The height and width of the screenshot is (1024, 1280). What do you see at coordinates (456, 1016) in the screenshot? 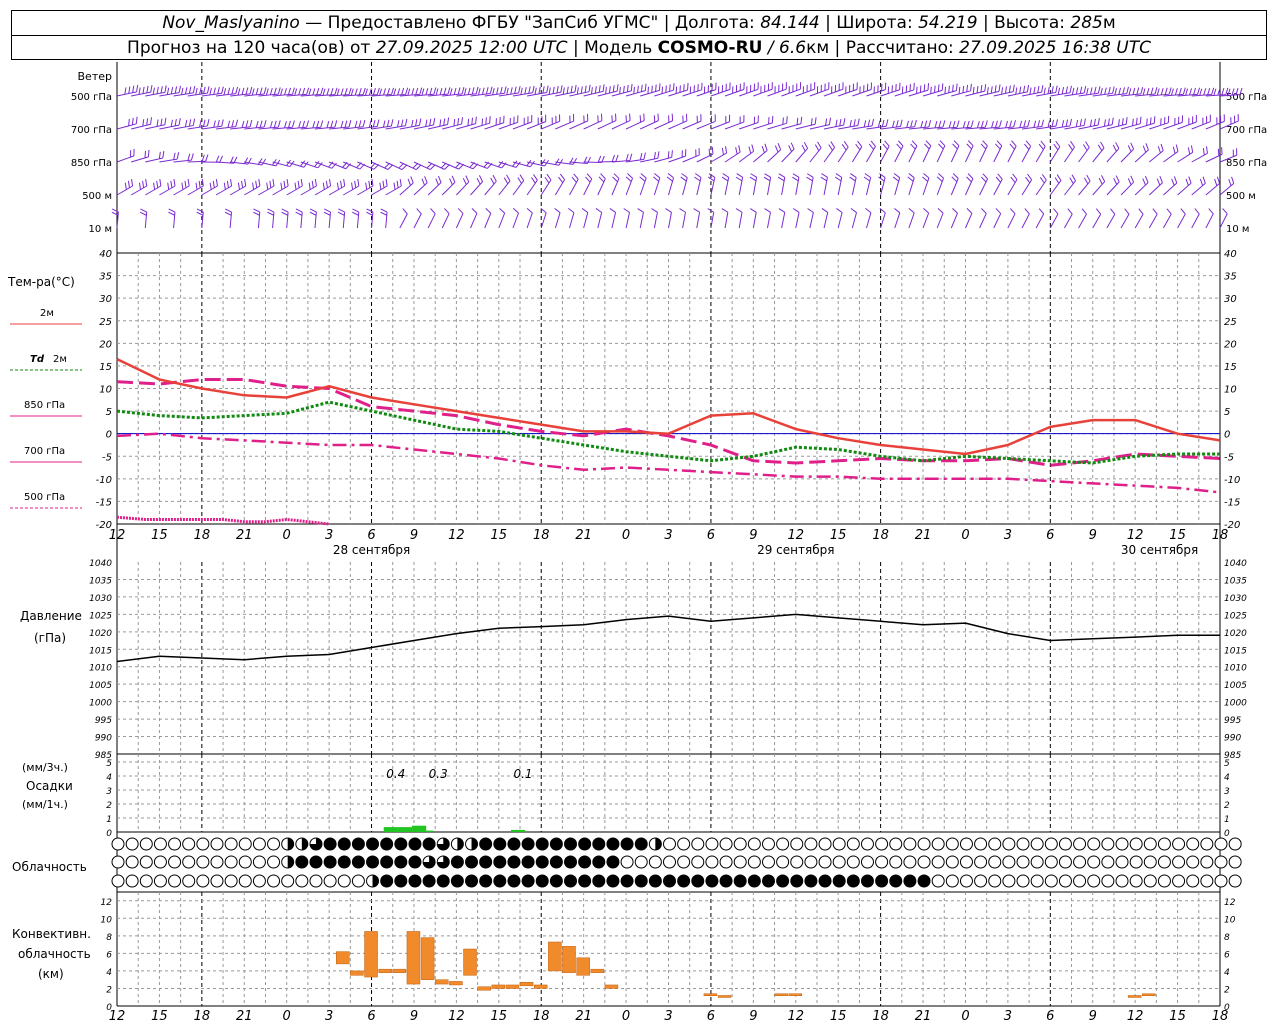
I see `x-tick-label-bottom: 12` at bounding box center [456, 1016].